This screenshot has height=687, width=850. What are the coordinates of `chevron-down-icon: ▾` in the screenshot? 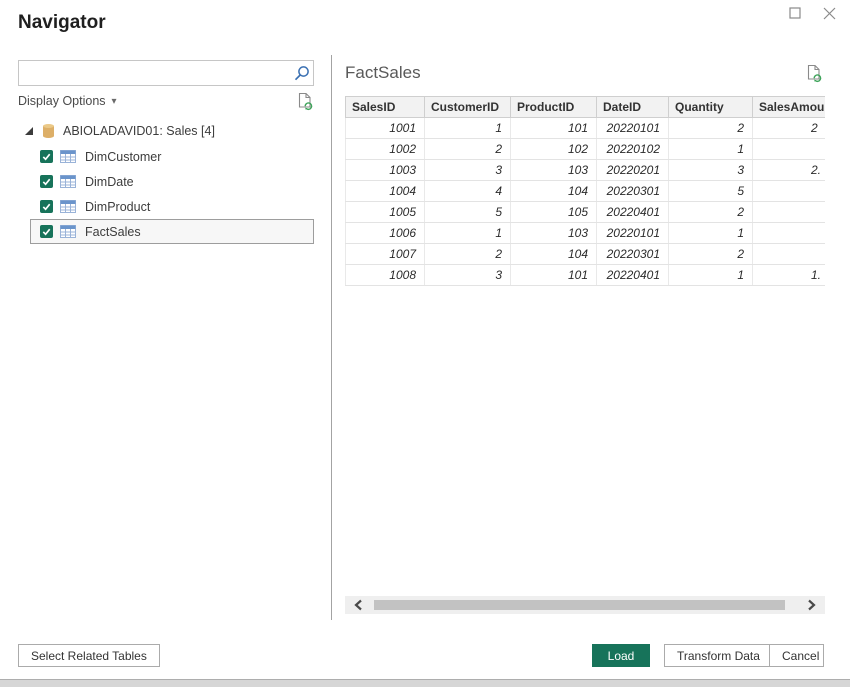 It's located at (114, 101).